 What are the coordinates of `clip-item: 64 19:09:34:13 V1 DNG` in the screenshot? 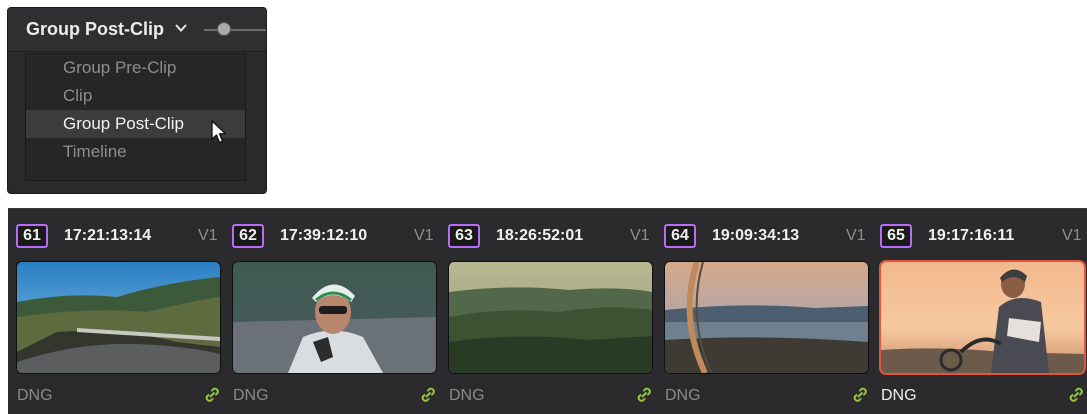 It's located at (764, 311).